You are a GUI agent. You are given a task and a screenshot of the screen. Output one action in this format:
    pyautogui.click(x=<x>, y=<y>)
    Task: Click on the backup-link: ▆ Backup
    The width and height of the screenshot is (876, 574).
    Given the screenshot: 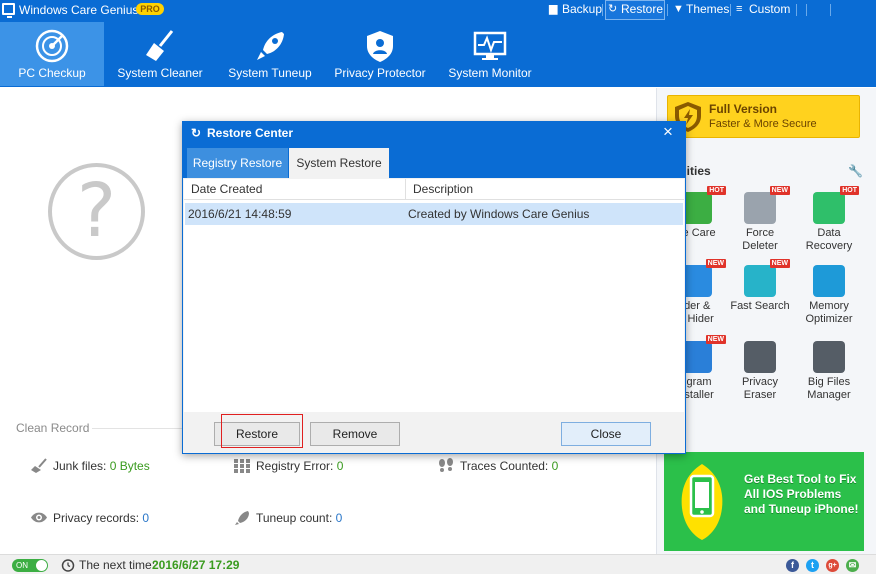 What is the action you would take?
    pyautogui.click(x=574, y=10)
    